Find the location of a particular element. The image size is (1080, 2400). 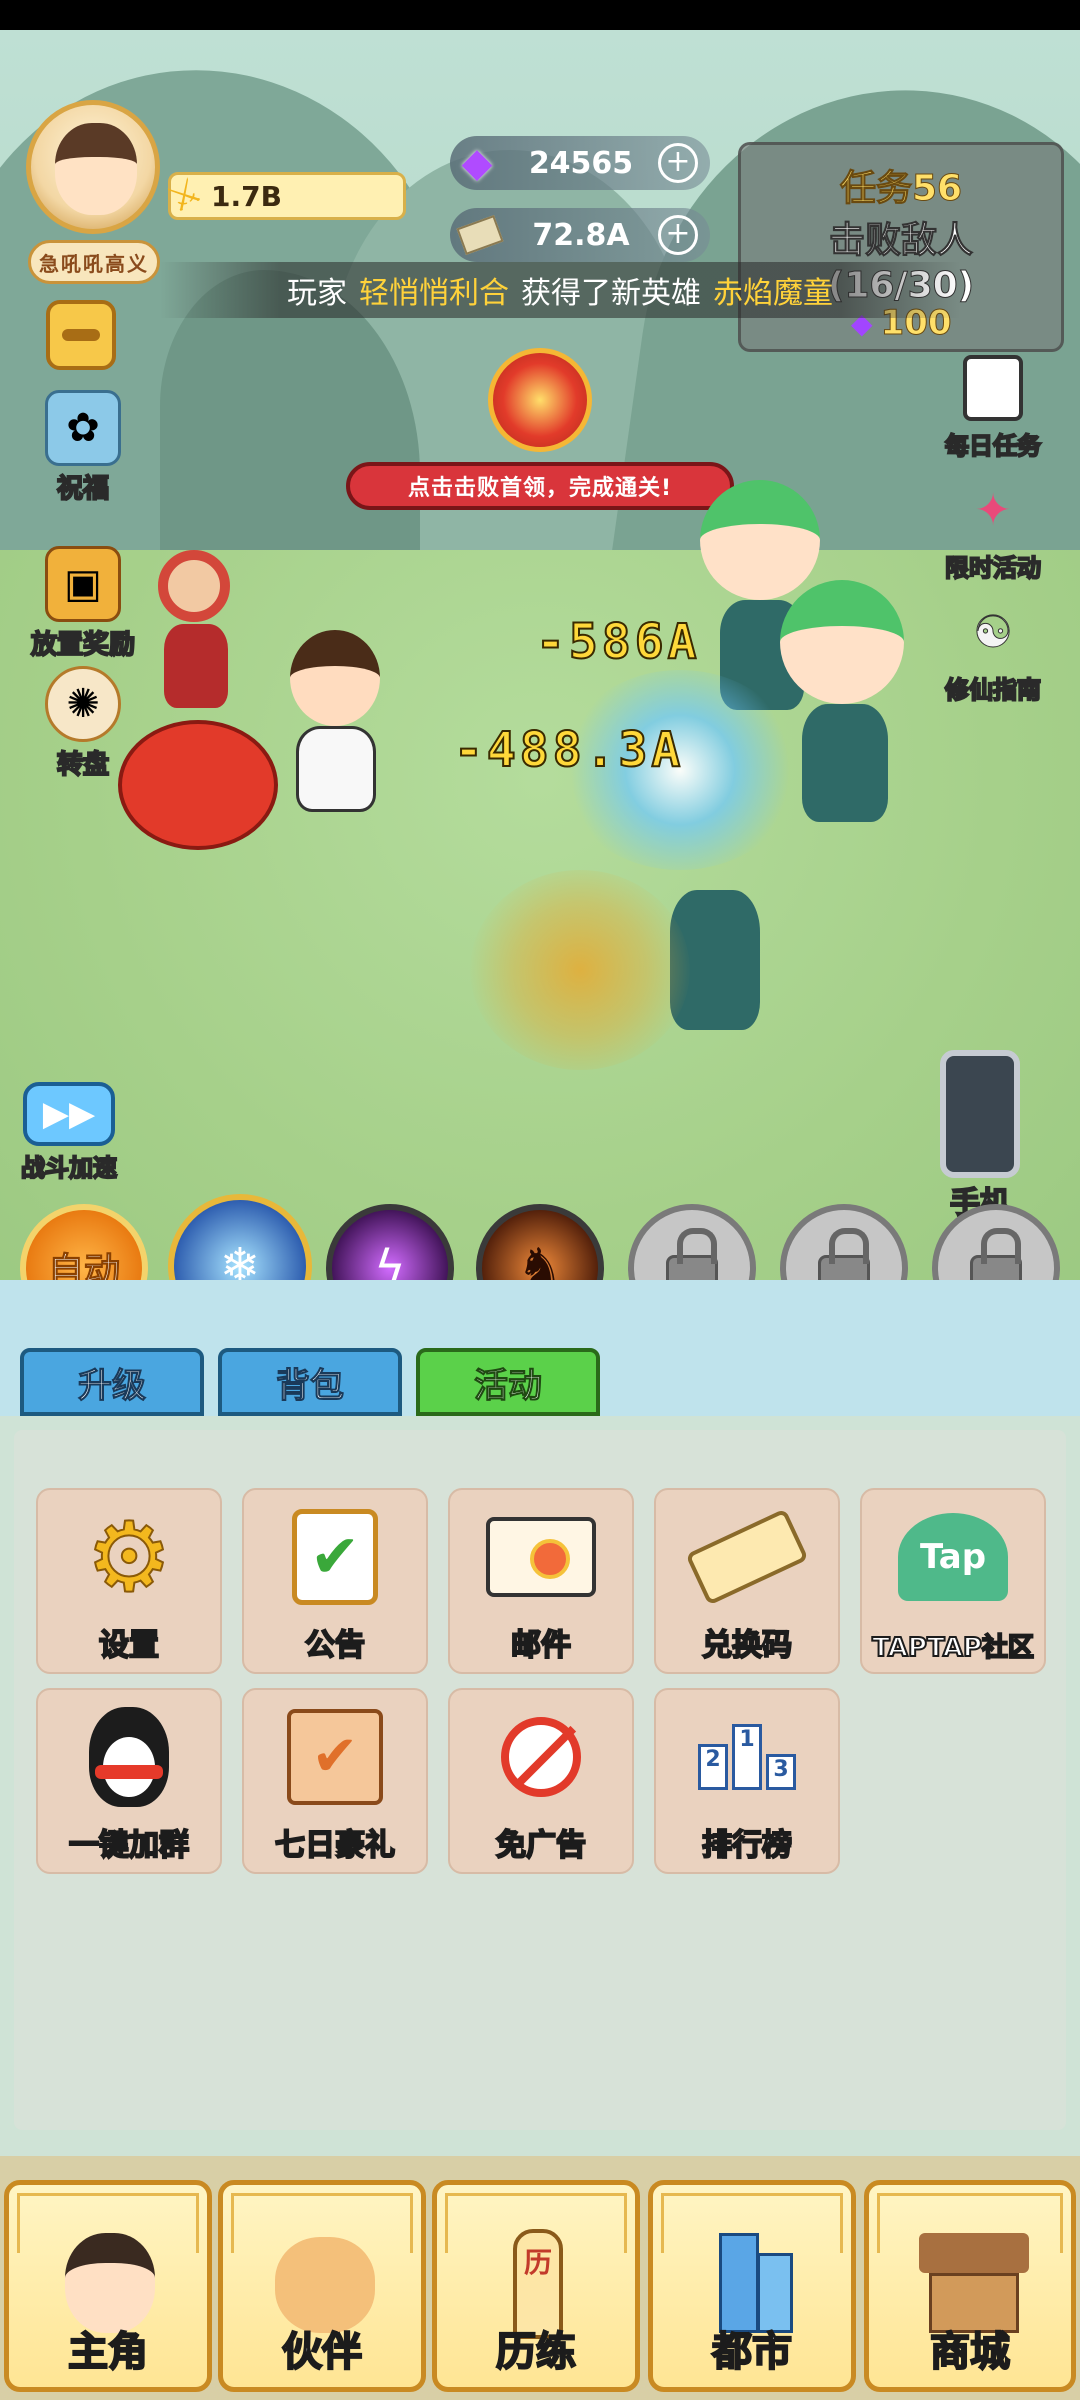

taptap-tile: Tap TAPTAP社区 is located at coordinates (953, 1581).